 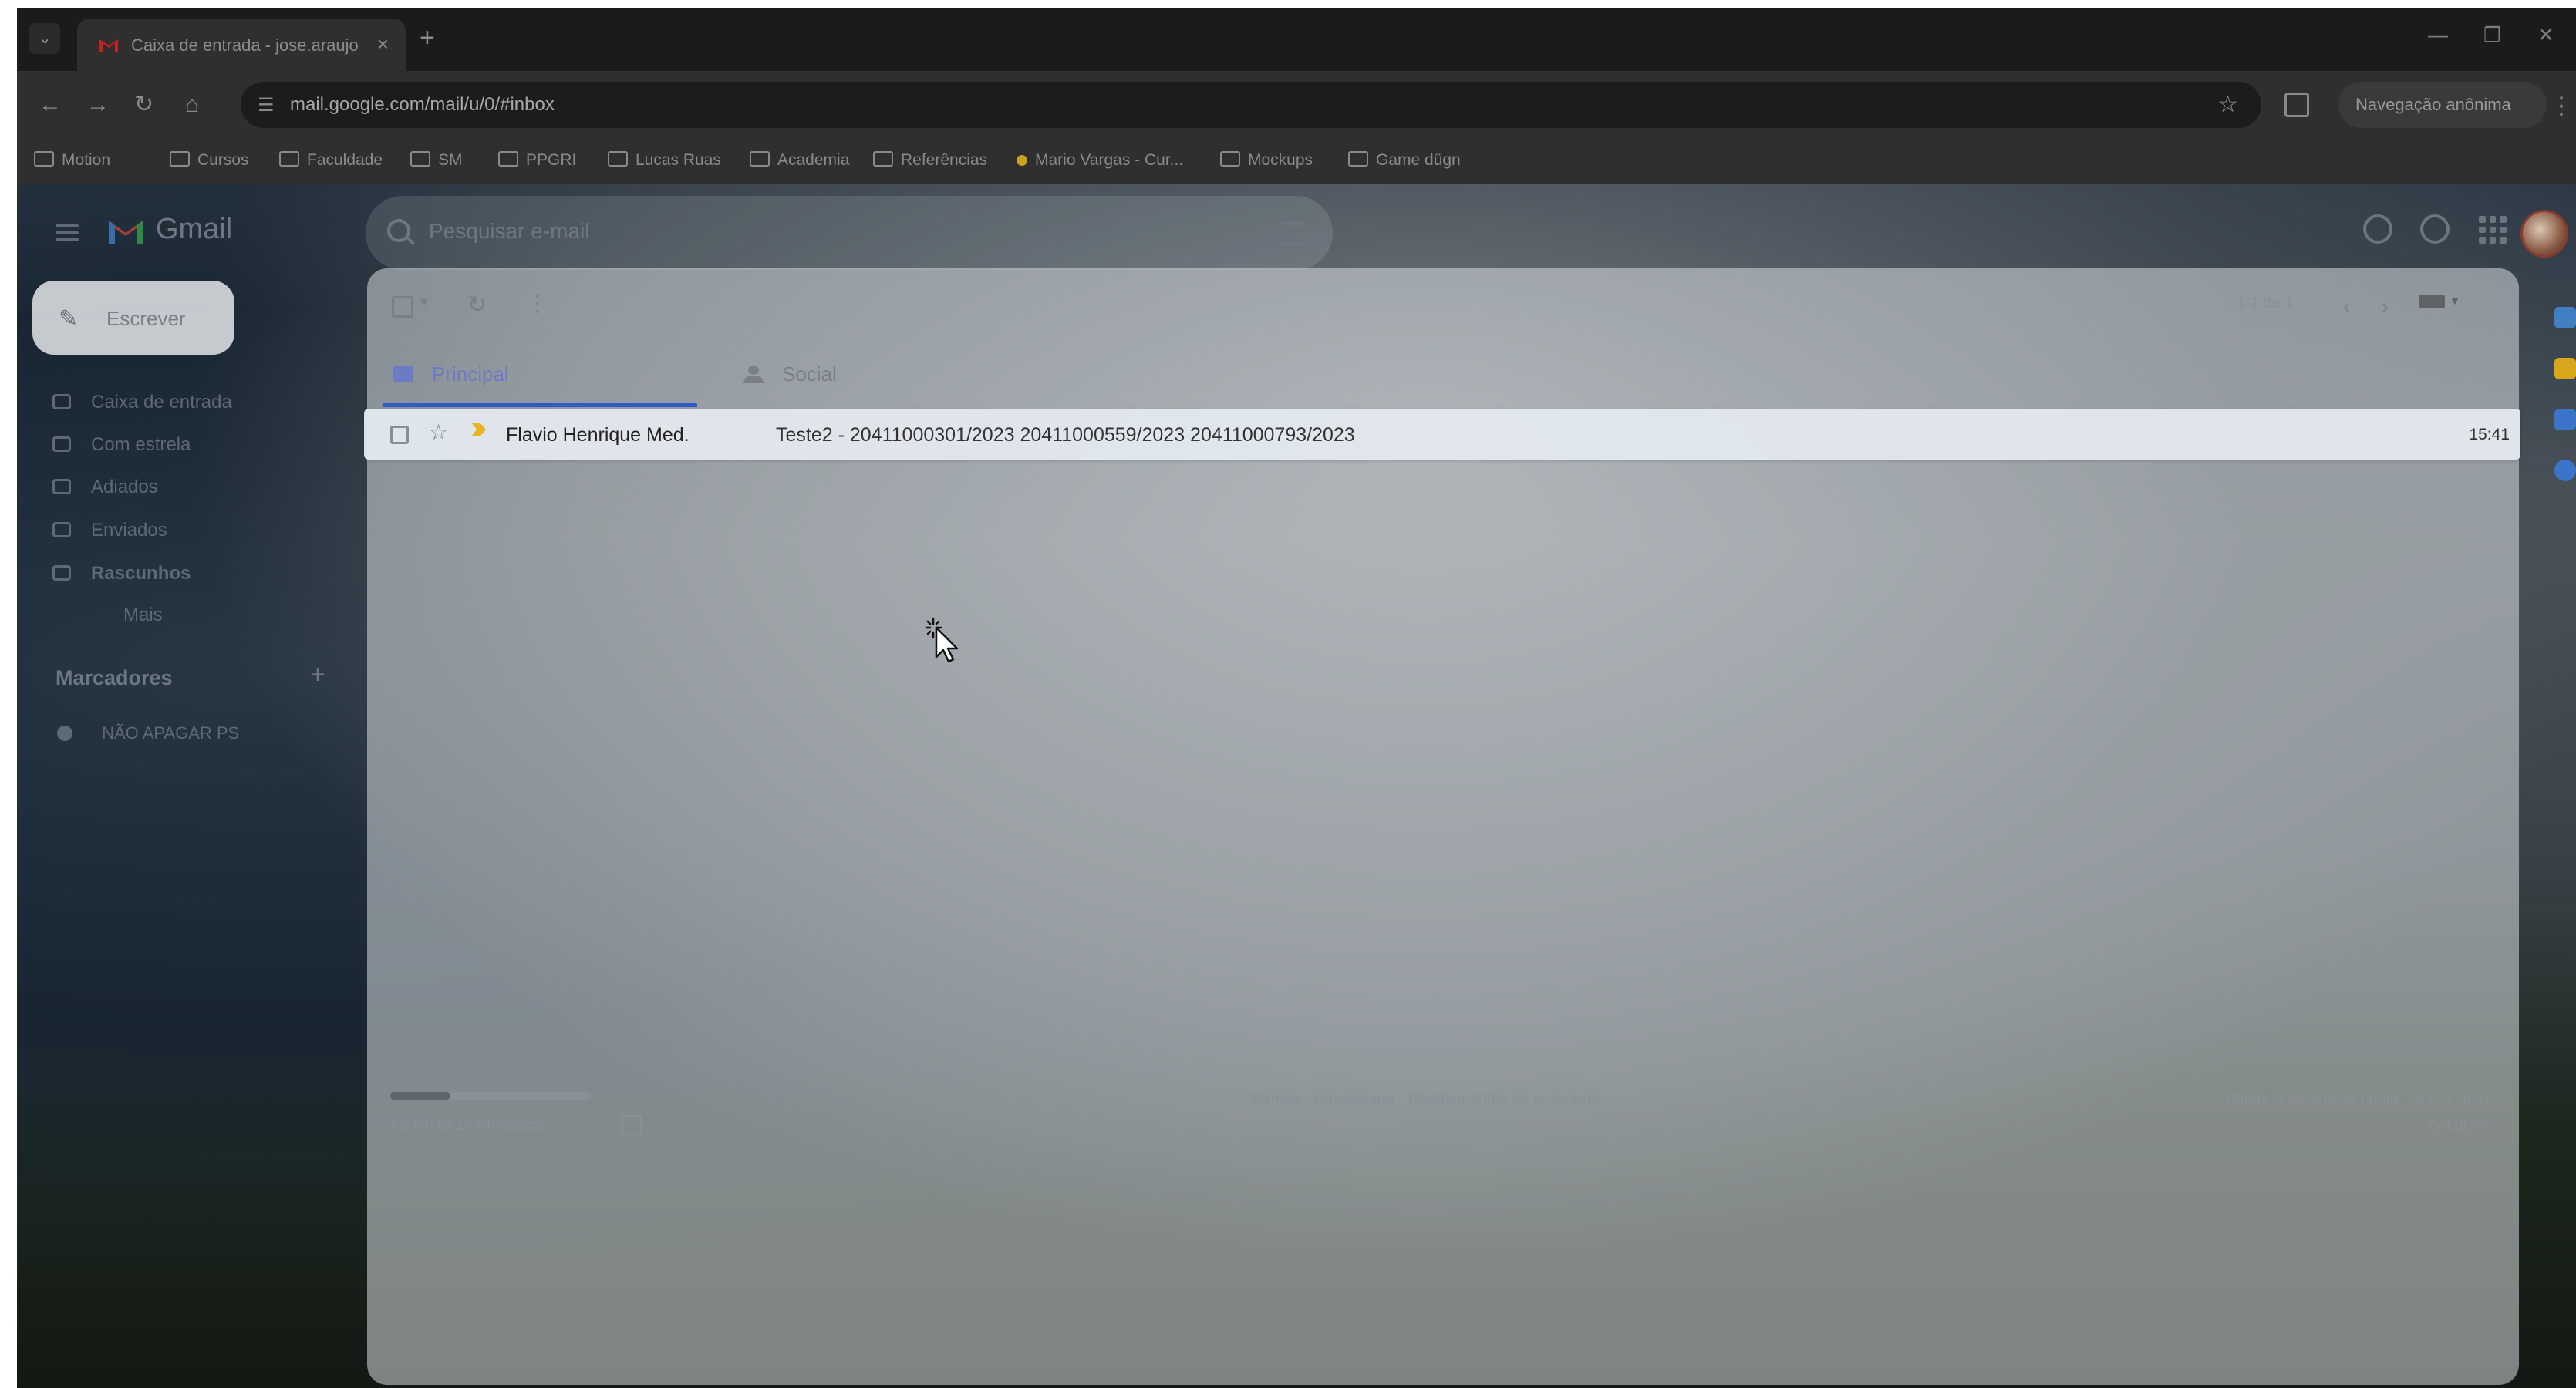 I want to click on sidebar-item: Rascunhos, so click(x=121, y=574).